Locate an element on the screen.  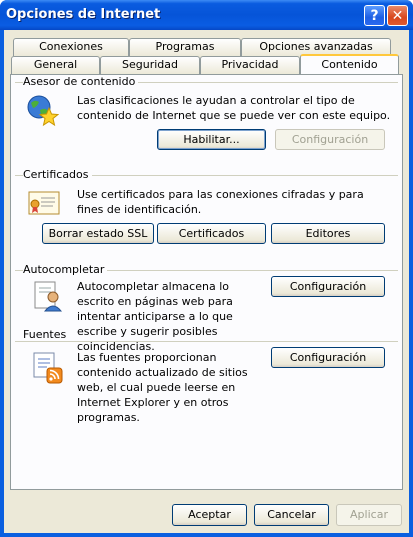
separator is located at coordinates (206, 341).